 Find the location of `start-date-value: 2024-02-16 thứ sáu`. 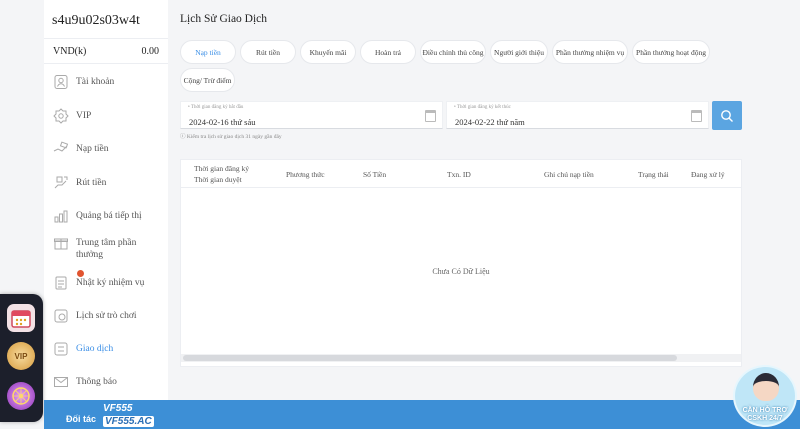

start-date-value: 2024-02-16 thứ sáu is located at coordinates (222, 122).